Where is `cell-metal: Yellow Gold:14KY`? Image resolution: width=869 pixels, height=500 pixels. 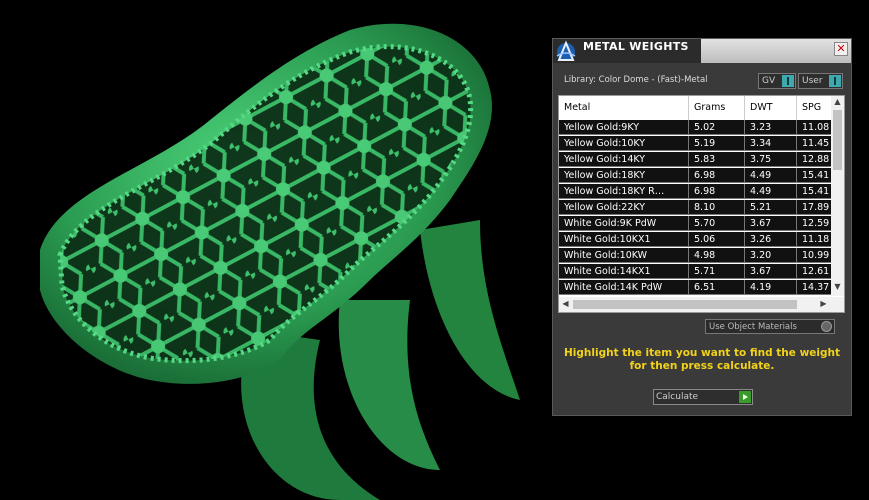 cell-metal: Yellow Gold:14KY is located at coordinates (624, 159).